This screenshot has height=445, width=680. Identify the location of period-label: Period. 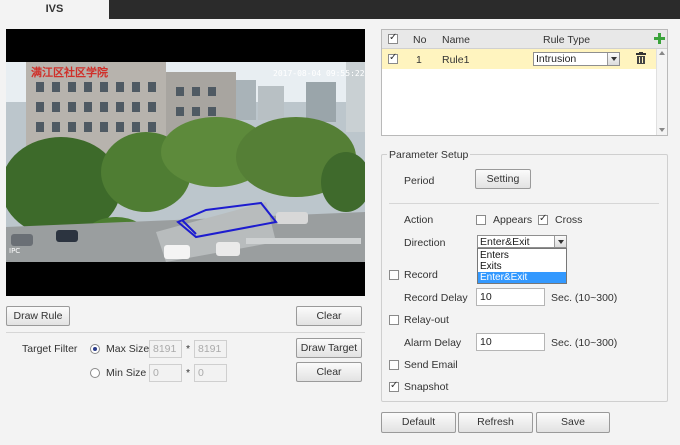
(419, 181).